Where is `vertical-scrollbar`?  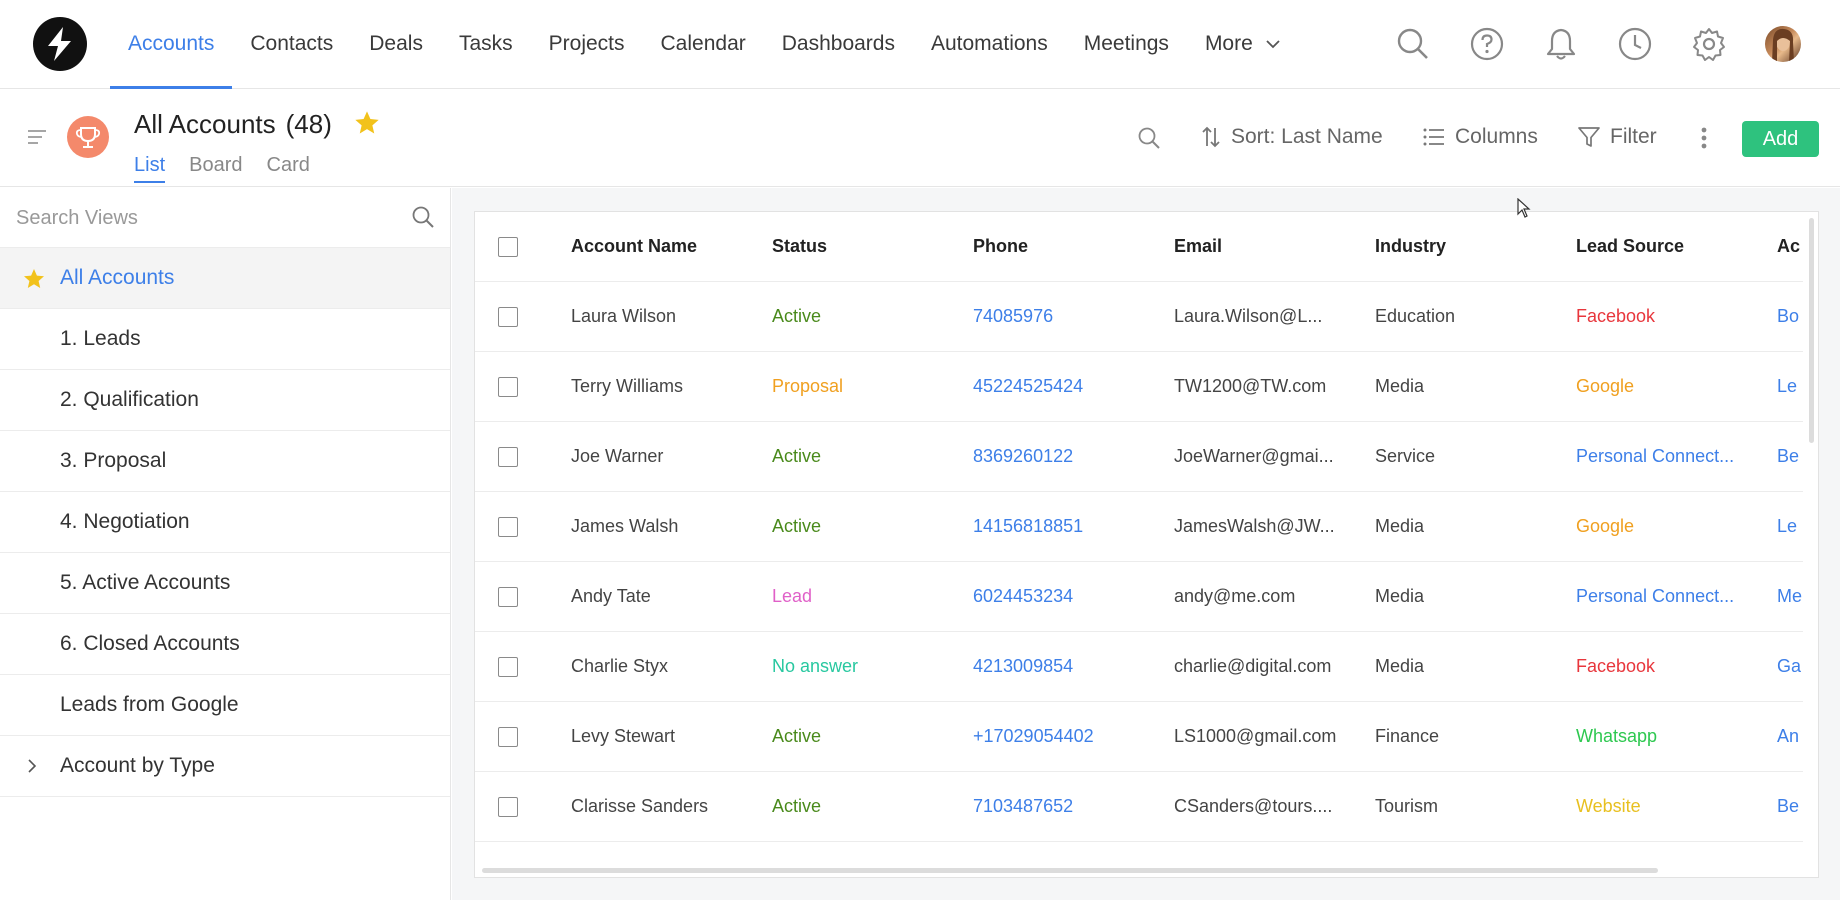
vertical-scrollbar is located at coordinates (1811, 544).